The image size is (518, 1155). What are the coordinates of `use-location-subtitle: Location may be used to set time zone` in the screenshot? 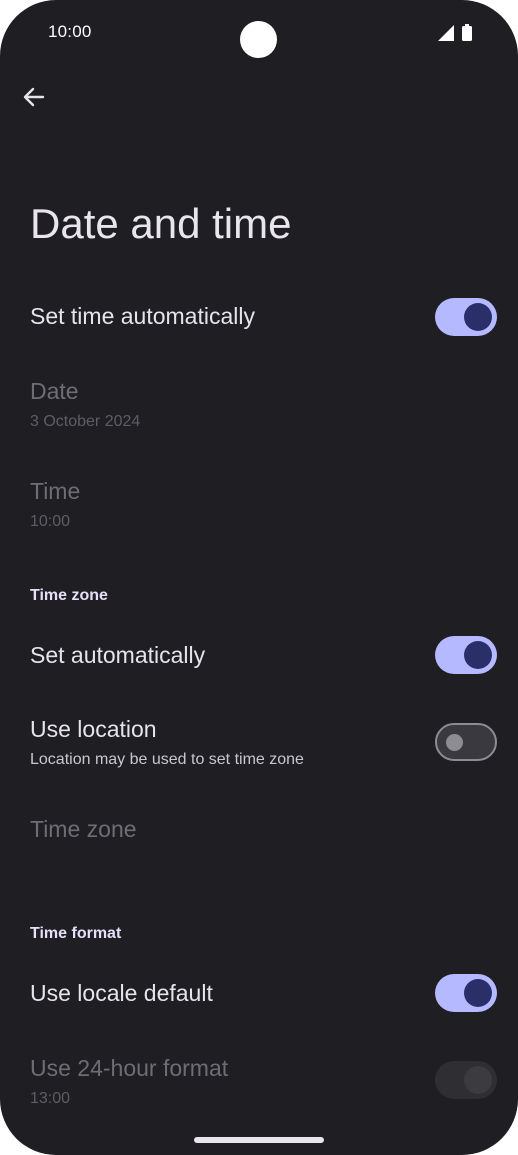 It's located at (167, 759).